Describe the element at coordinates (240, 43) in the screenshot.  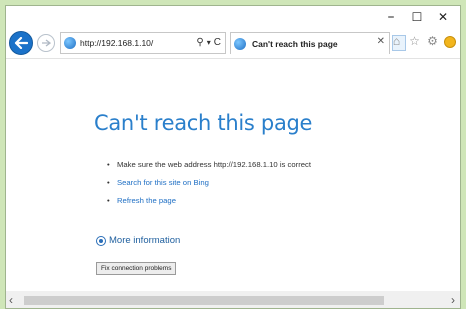
I see `ie-tab-icon` at that location.